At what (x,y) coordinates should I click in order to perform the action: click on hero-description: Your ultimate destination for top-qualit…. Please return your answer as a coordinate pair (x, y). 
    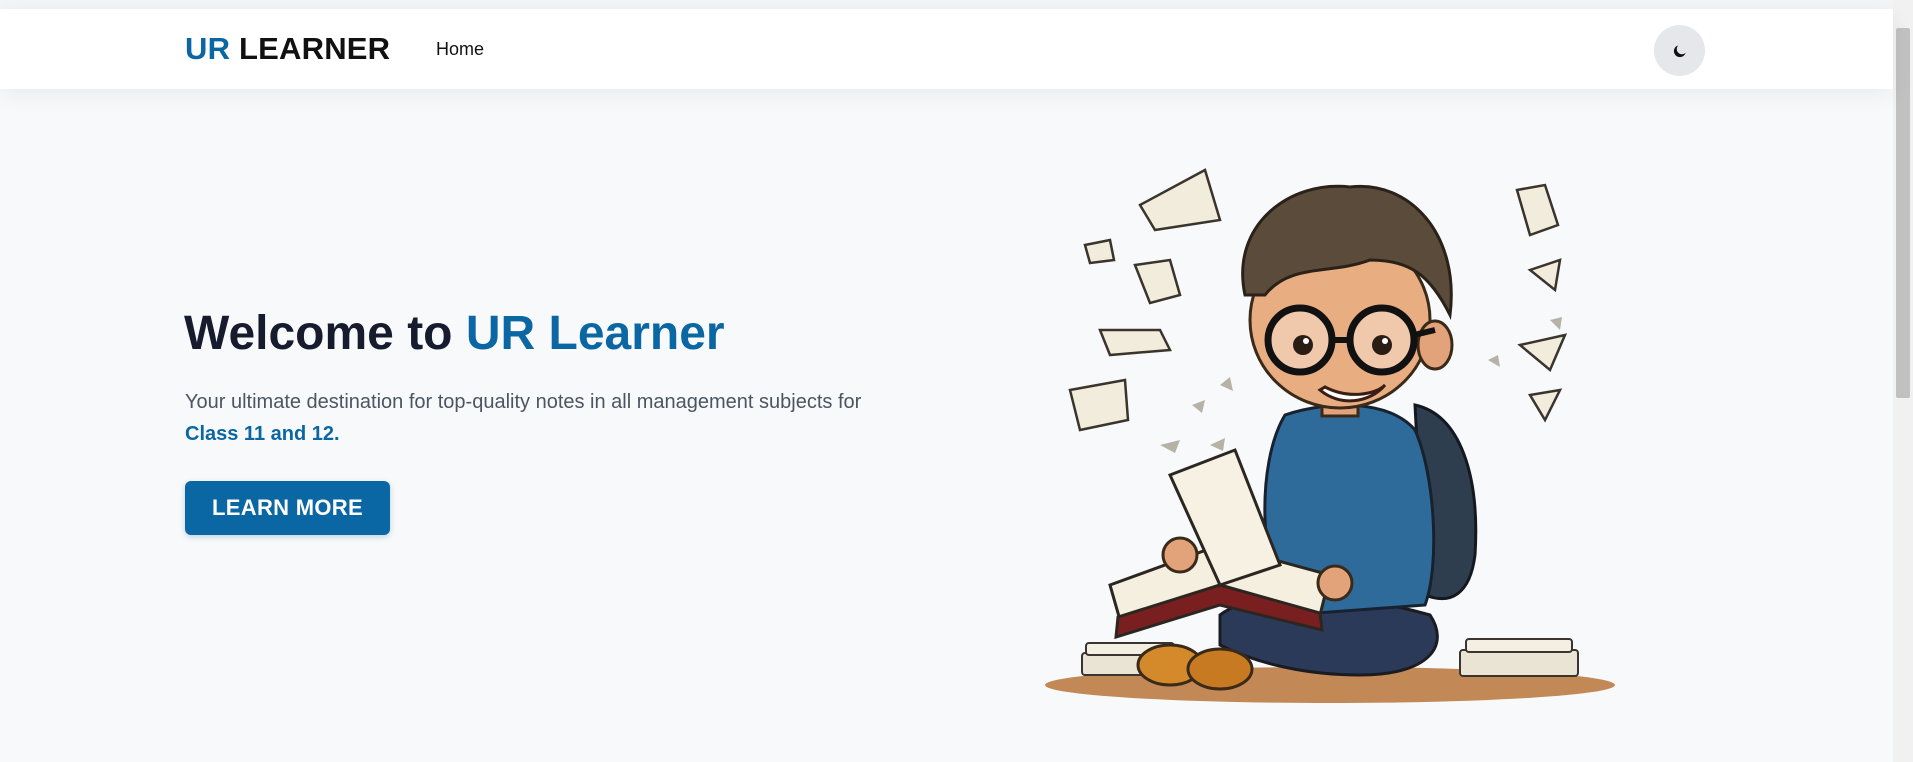
    Looking at the image, I should click on (565, 418).